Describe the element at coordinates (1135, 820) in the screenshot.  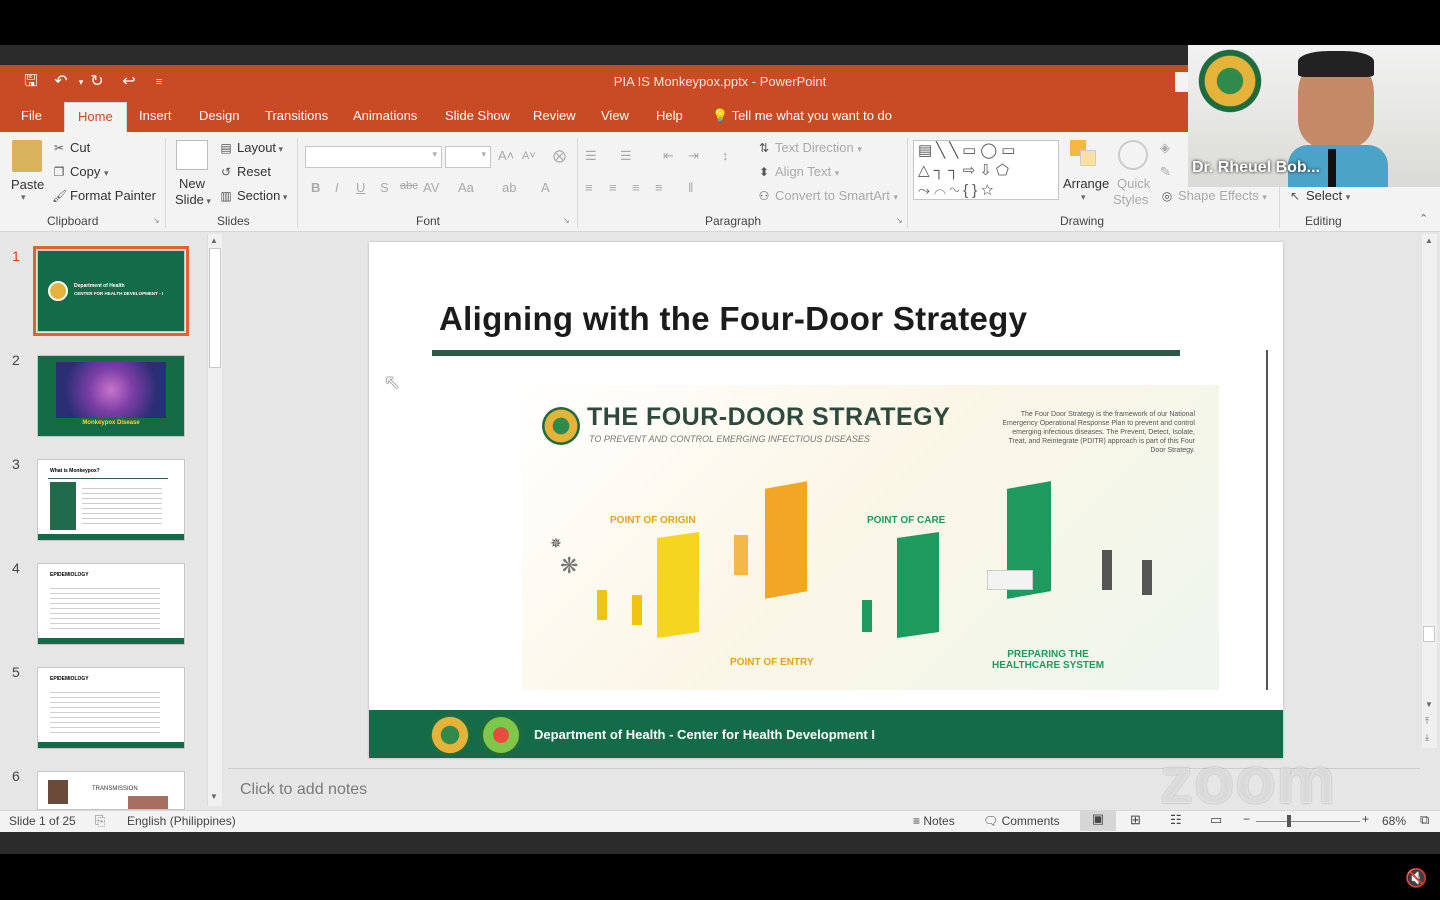
I see `slide-sorter-icon: ⊞` at that location.